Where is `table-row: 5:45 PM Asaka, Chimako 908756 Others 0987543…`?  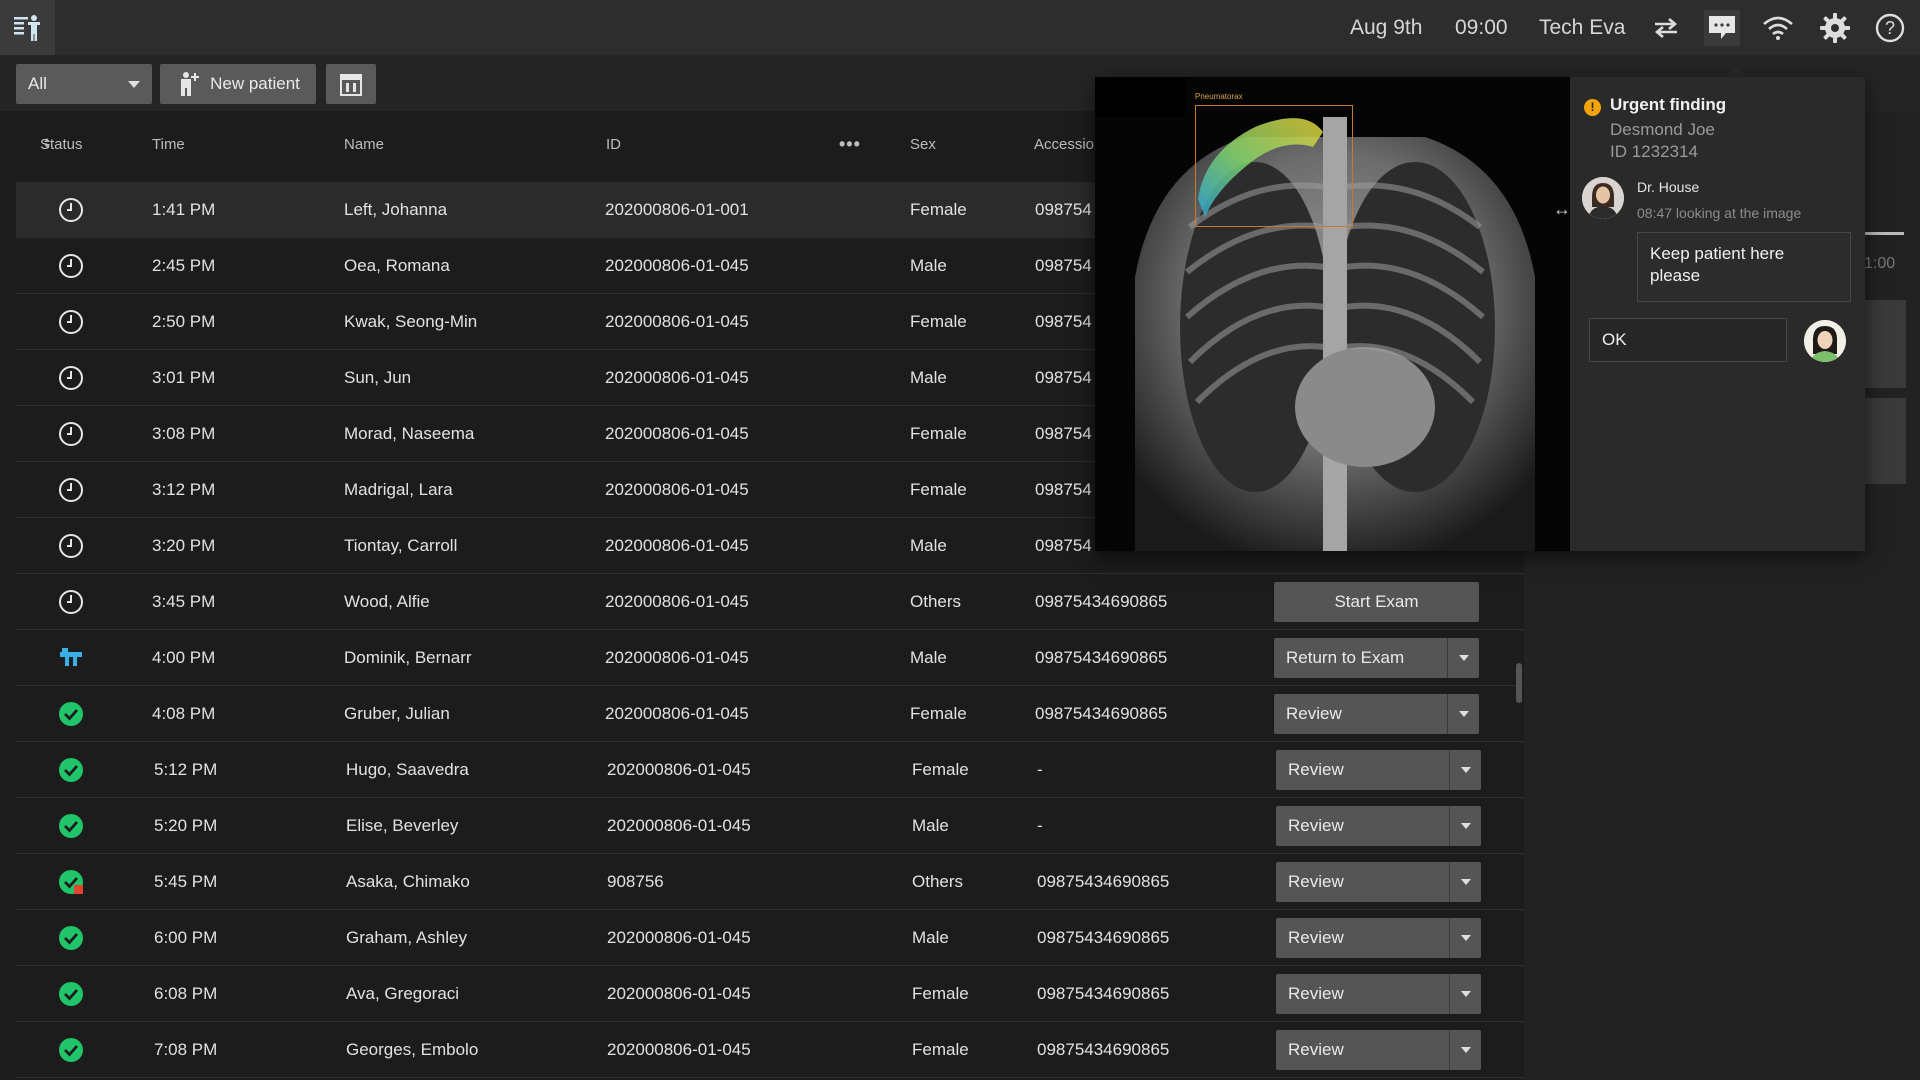
table-row: 5:45 PM Asaka, Chimako 908756 Others 0987543… is located at coordinates (770, 882).